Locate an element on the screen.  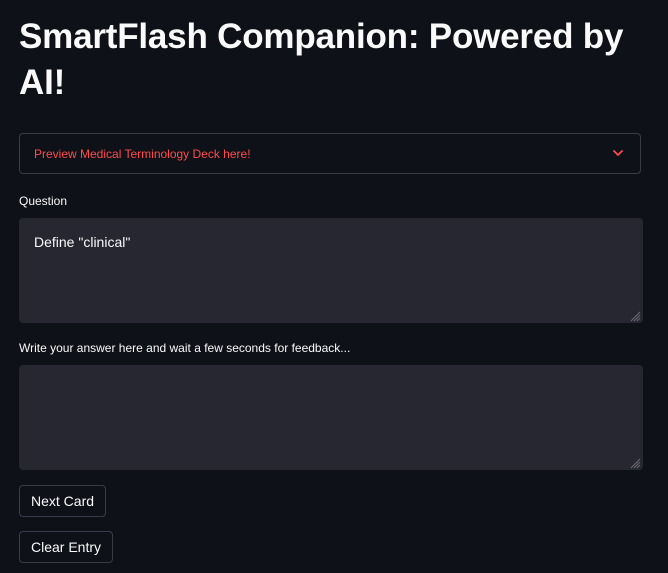
clear-entry-button: Clear Entry is located at coordinates (66, 547).